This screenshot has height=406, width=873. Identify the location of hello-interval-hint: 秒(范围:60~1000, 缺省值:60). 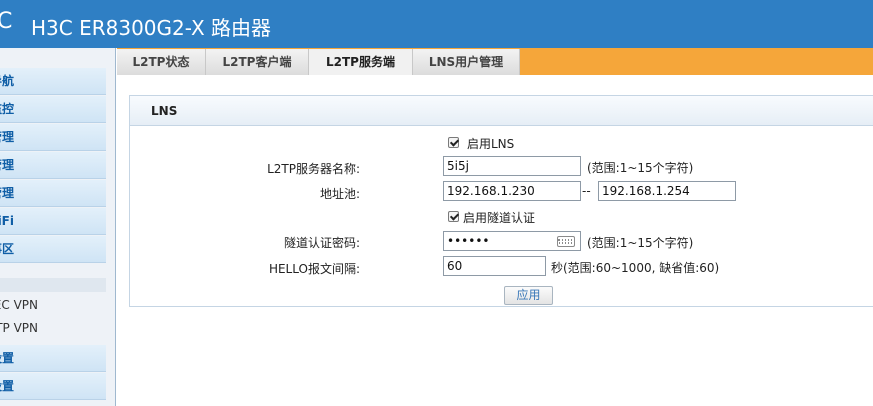
(635, 268).